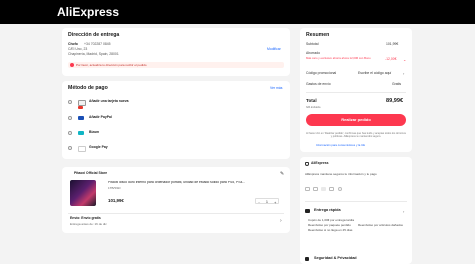  What do you see at coordinates (109, 101) in the screenshot?
I see `payment-option-label: Añadir una tarjeta nueva` at bounding box center [109, 101].